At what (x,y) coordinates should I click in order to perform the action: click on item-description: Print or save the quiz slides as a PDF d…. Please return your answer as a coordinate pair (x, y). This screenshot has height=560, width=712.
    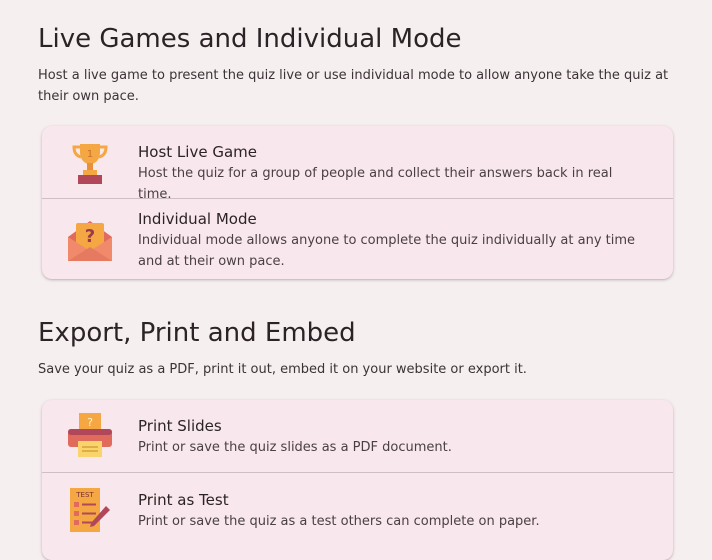
    Looking at the image, I should click on (295, 447).